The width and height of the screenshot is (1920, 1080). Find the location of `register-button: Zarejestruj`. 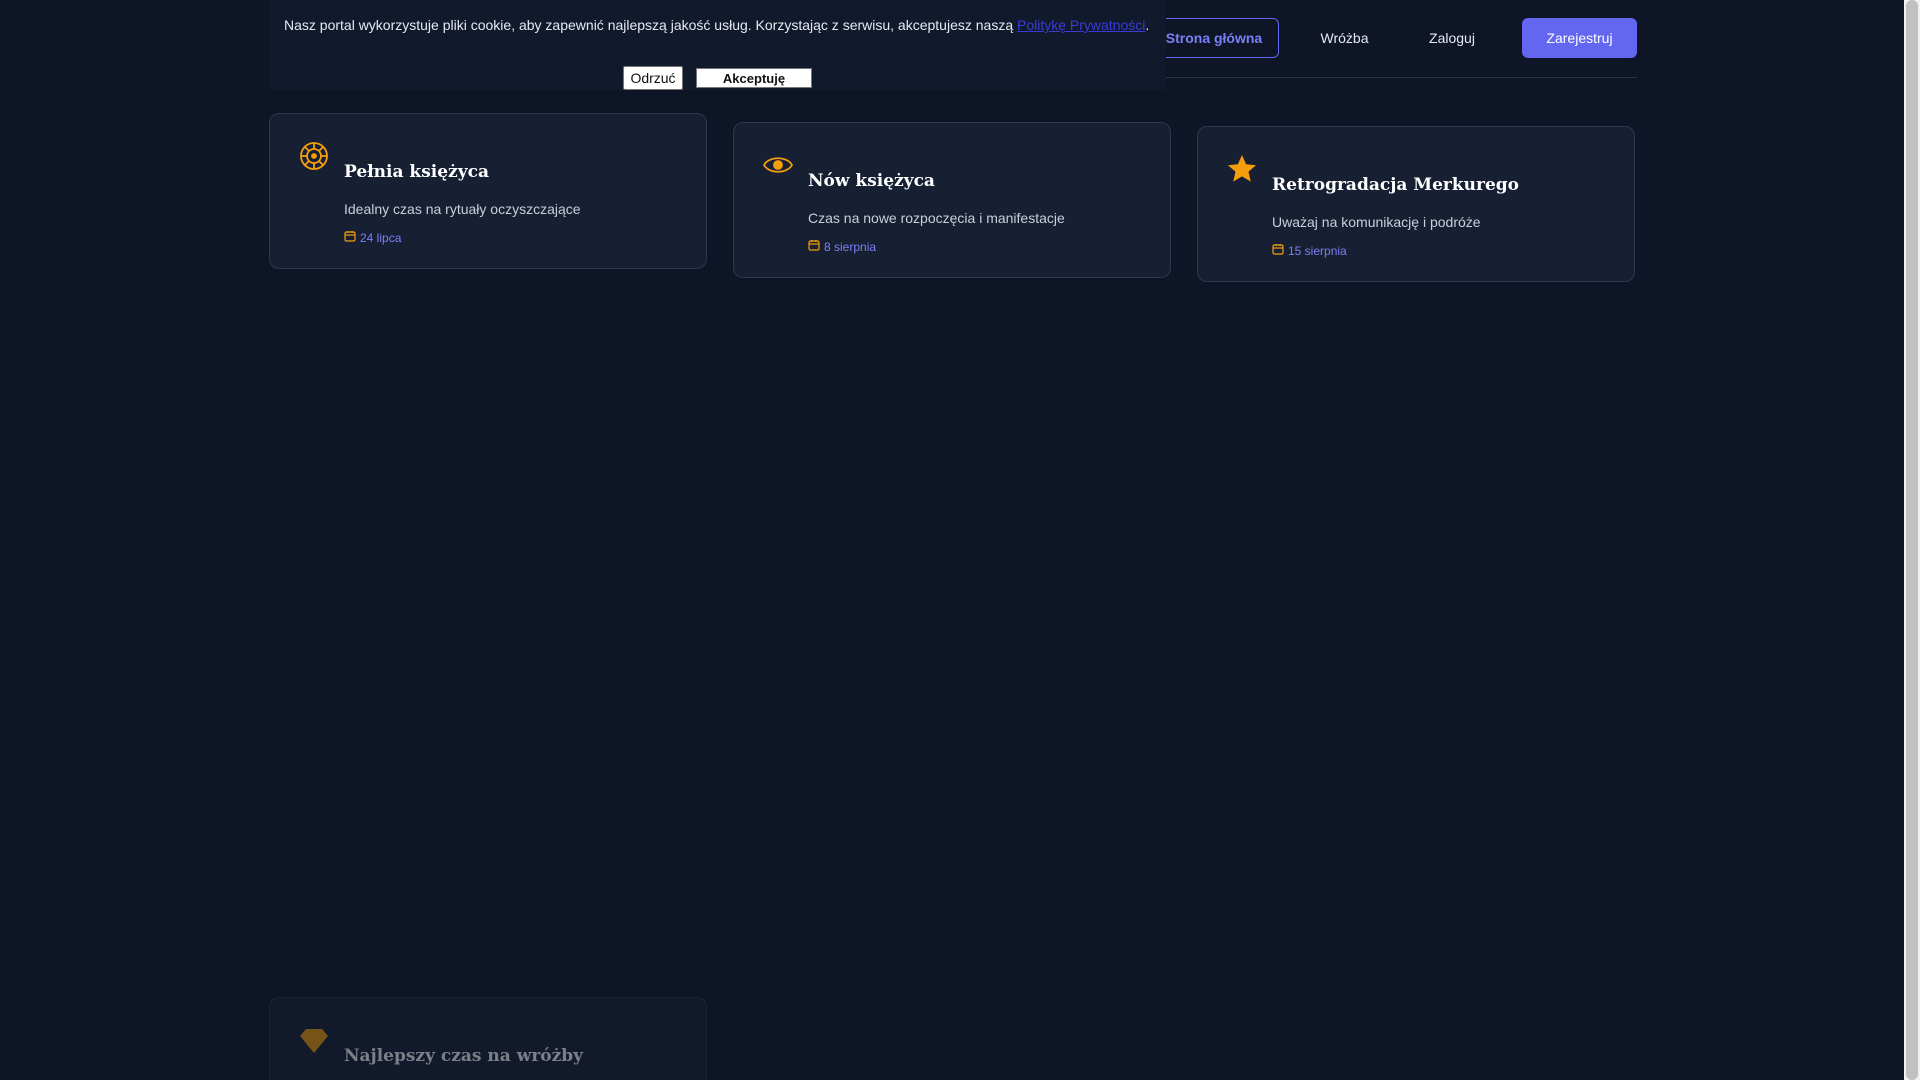

register-button: Zarejestruj is located at coordinates (1579, 38).